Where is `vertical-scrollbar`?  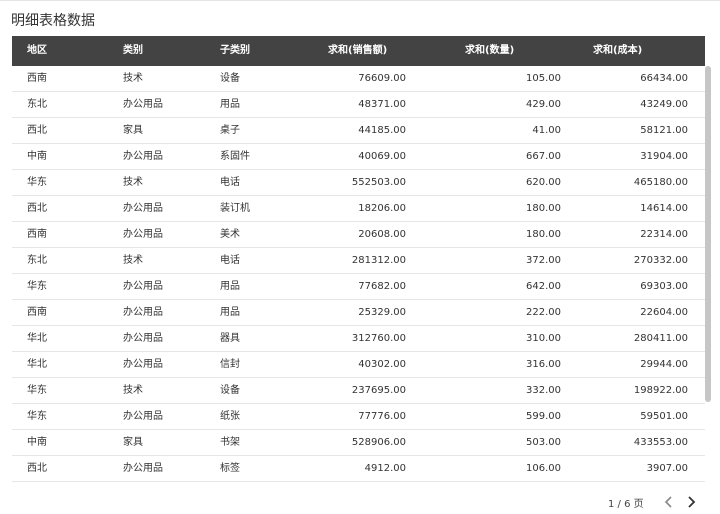
vertical-scrollbar is located at coordinates (708, 234).